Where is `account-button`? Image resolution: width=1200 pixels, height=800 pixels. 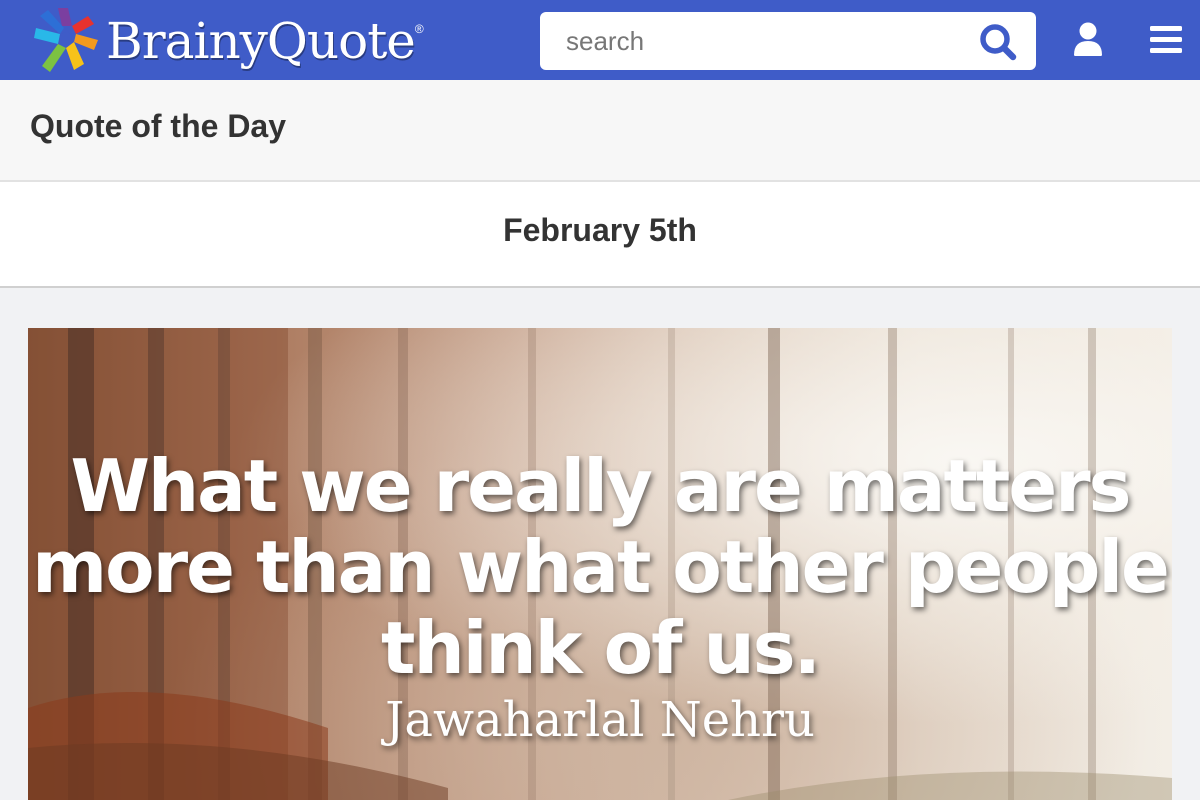
account-button is located at coordinates (1088, 40).